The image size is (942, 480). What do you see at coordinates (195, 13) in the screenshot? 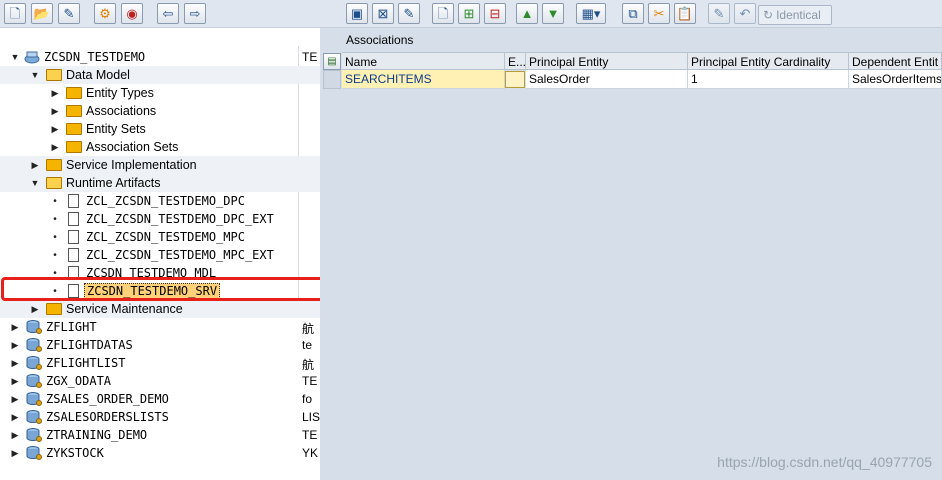
I see `forward-icon: ⇨` at bounding box center [195, 13].